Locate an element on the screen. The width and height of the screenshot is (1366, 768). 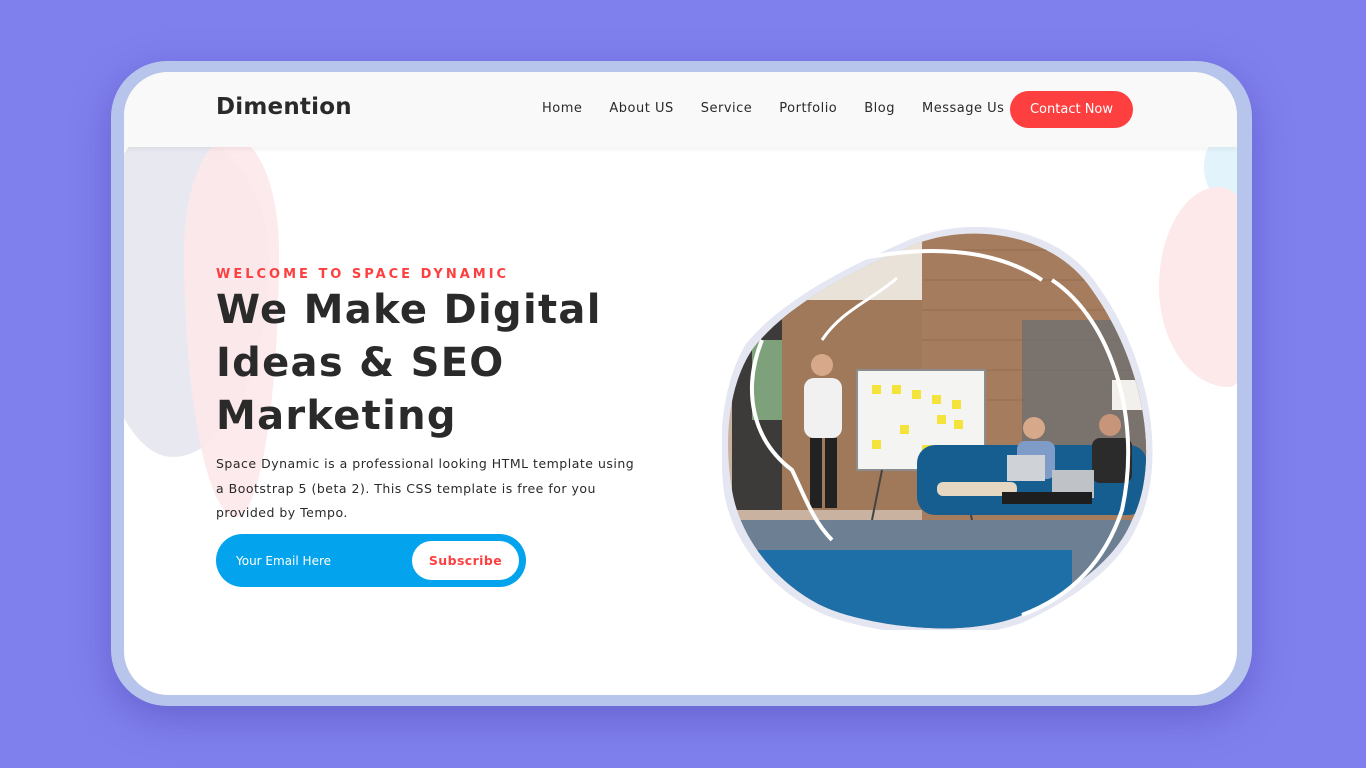
hero-eyebrow: WELCOME TO SPACE DYNAMIC is located at coordinates (363, 274).